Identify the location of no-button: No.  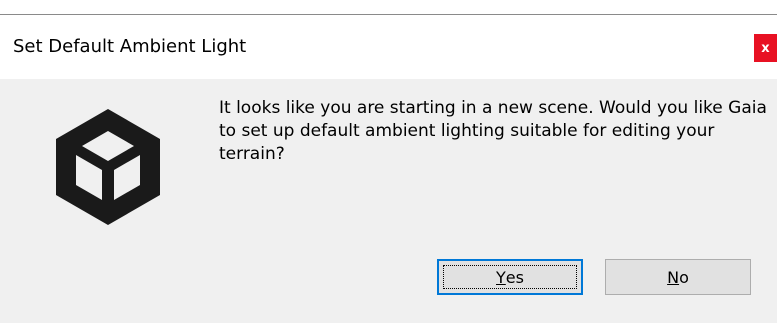
(678, 277).